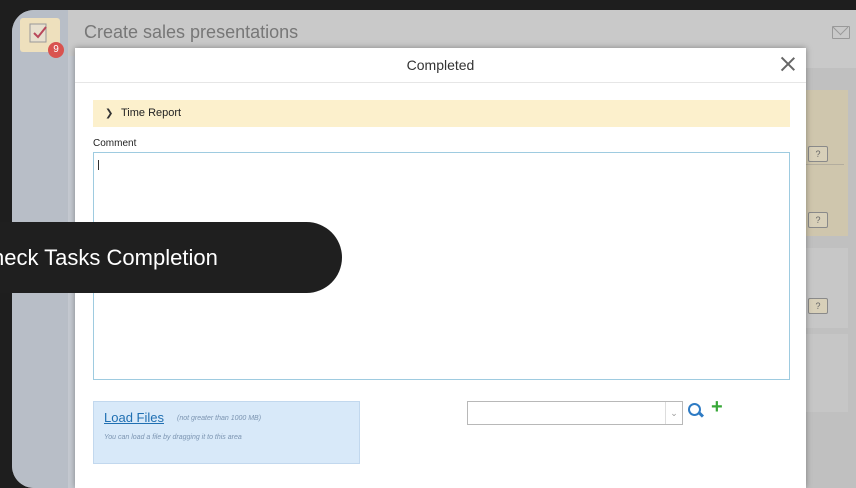  What do you see at coordinates (191, 32) in the screenshot?
I see `page-title: Create sales presentations` at bounding box center [191, 32].